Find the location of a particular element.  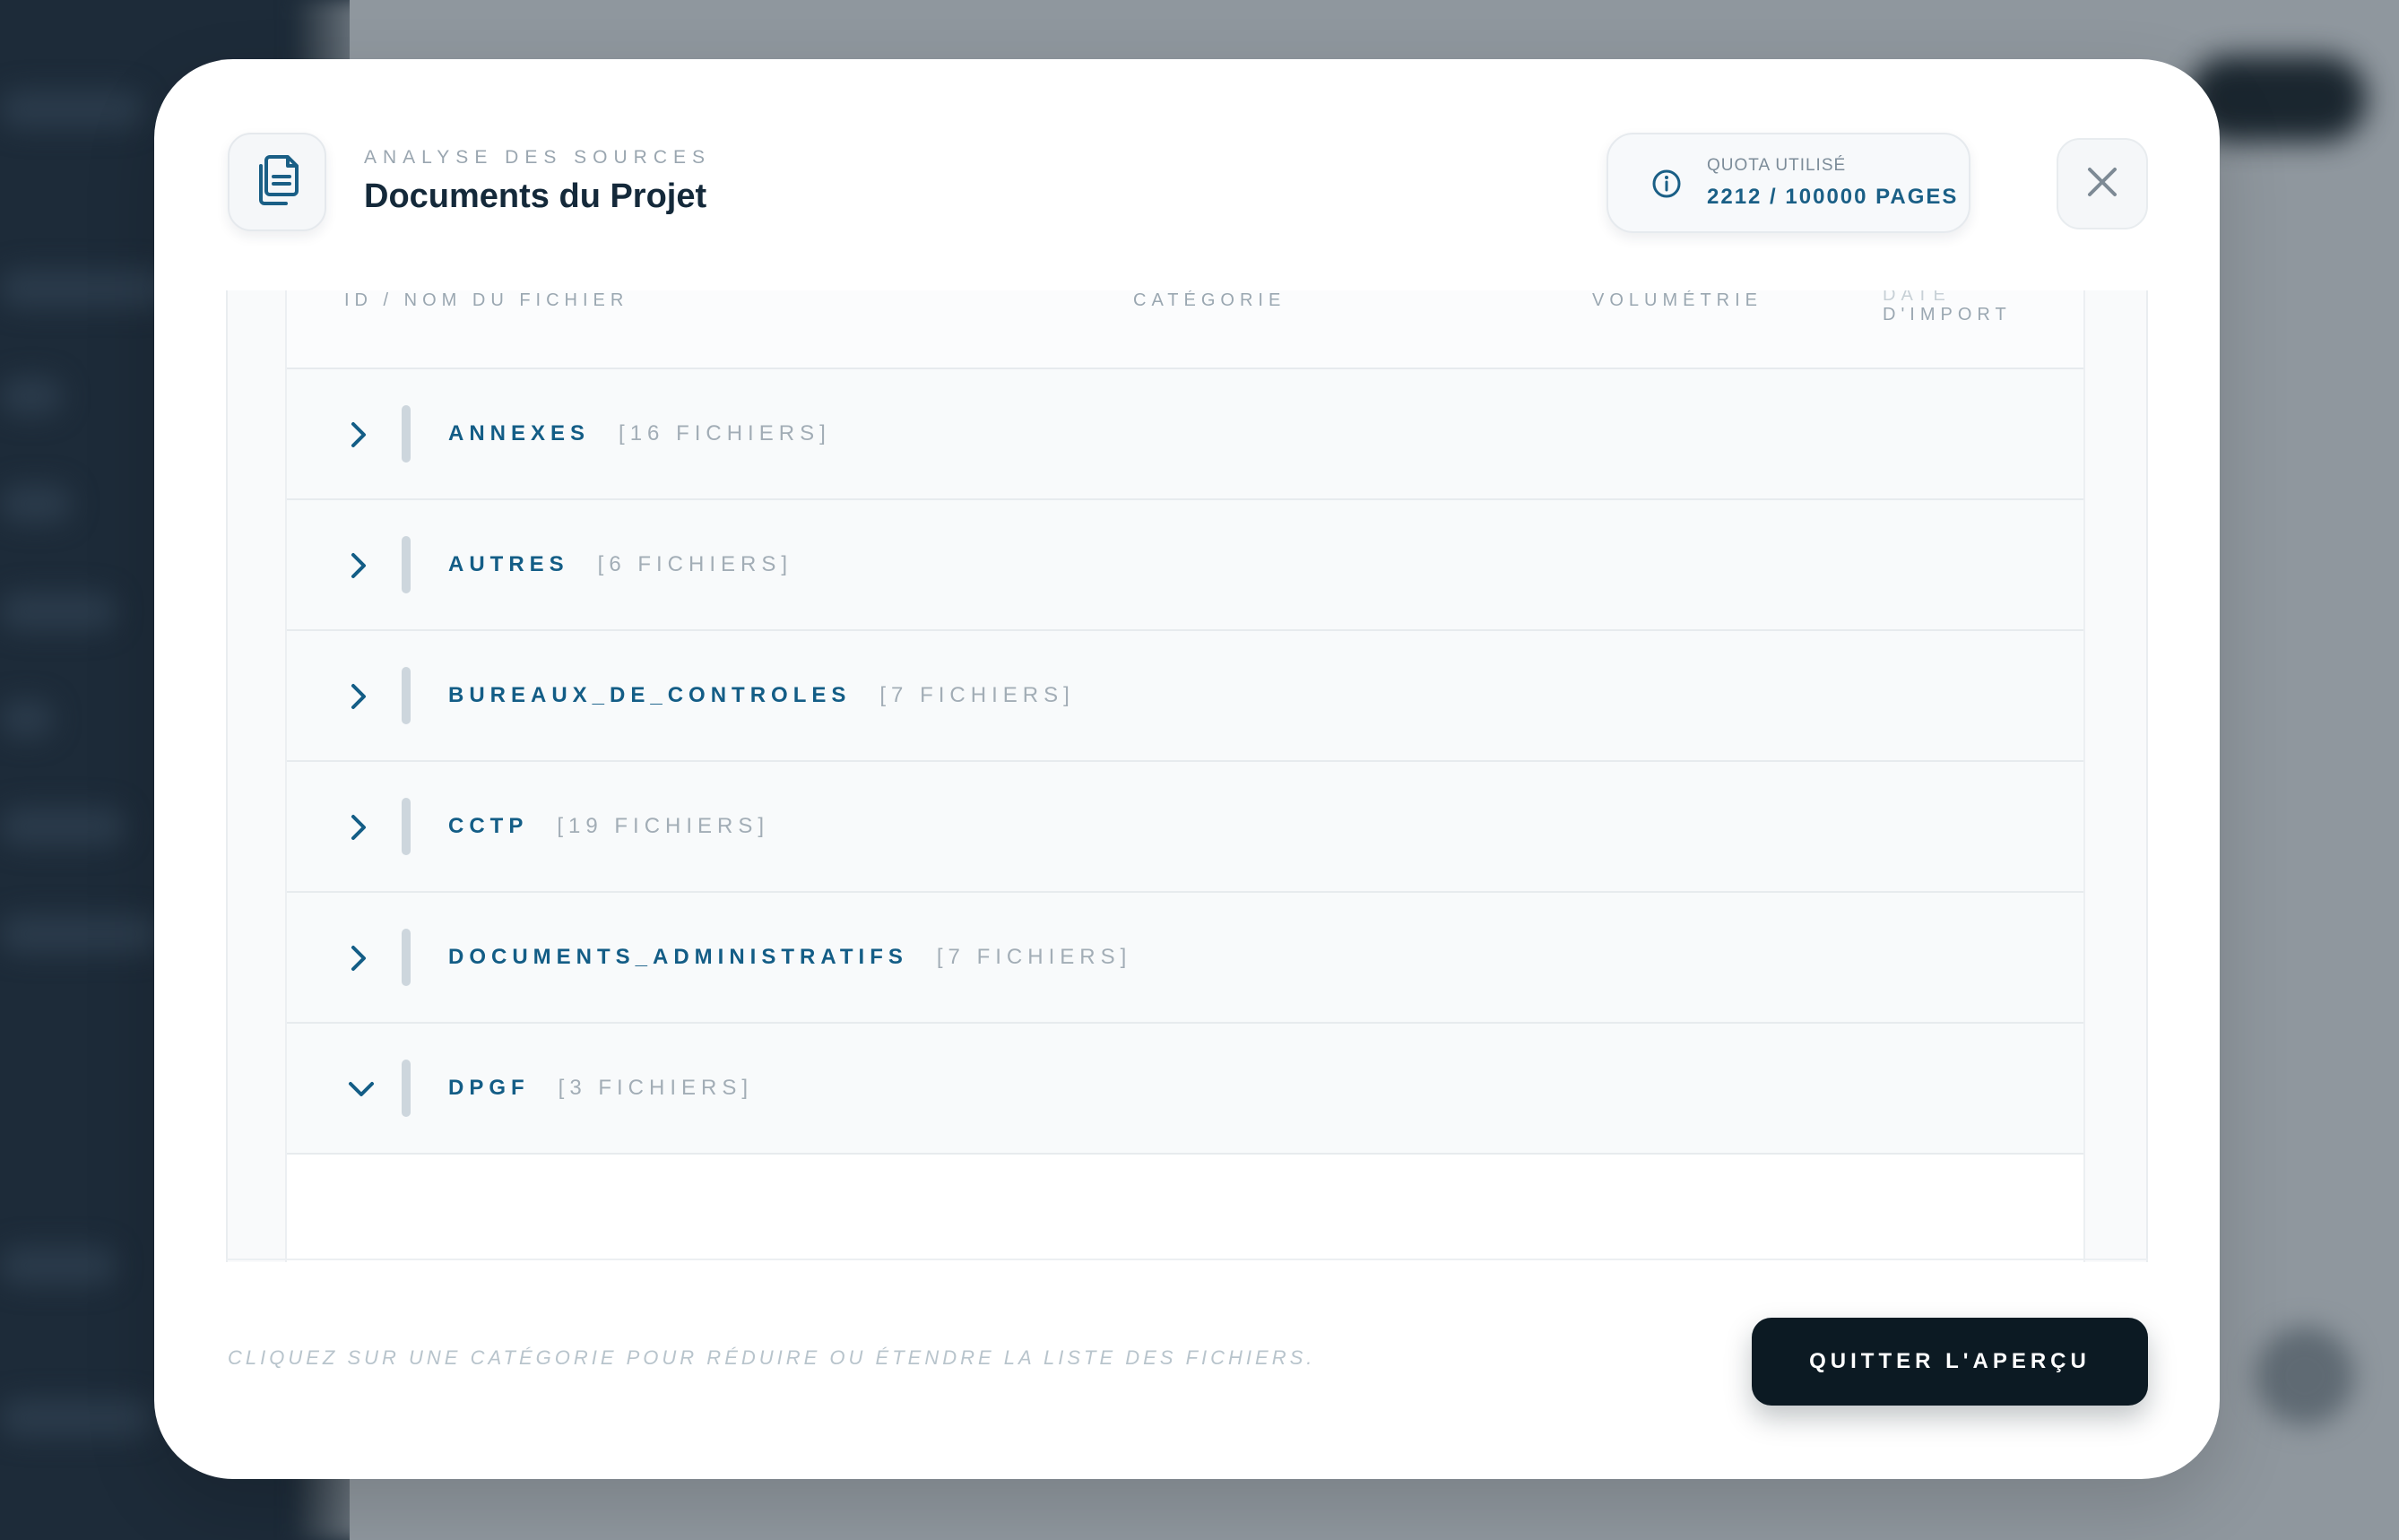

quota-indicator: QUOTA UTILISÉ 2212 / 100000 PAGES is located at coordinates (1789, 183).